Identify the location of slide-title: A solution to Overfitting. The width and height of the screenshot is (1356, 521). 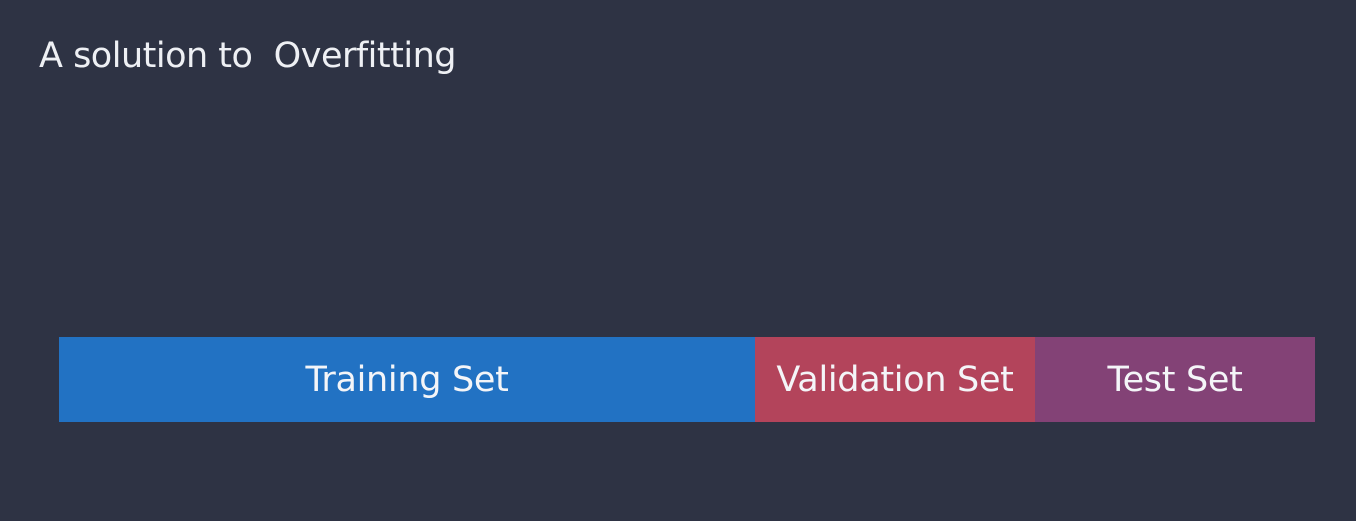
(247, 56).